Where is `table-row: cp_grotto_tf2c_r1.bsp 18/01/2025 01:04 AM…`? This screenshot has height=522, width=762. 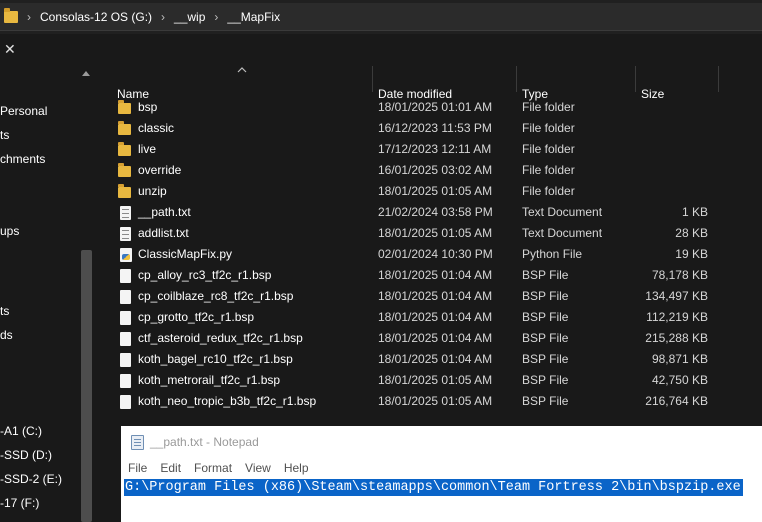
table-row: cp_grotto_tf2c_r1.bsp 18/01/2025 01:04 AM… is located at coordinates (430, 317).